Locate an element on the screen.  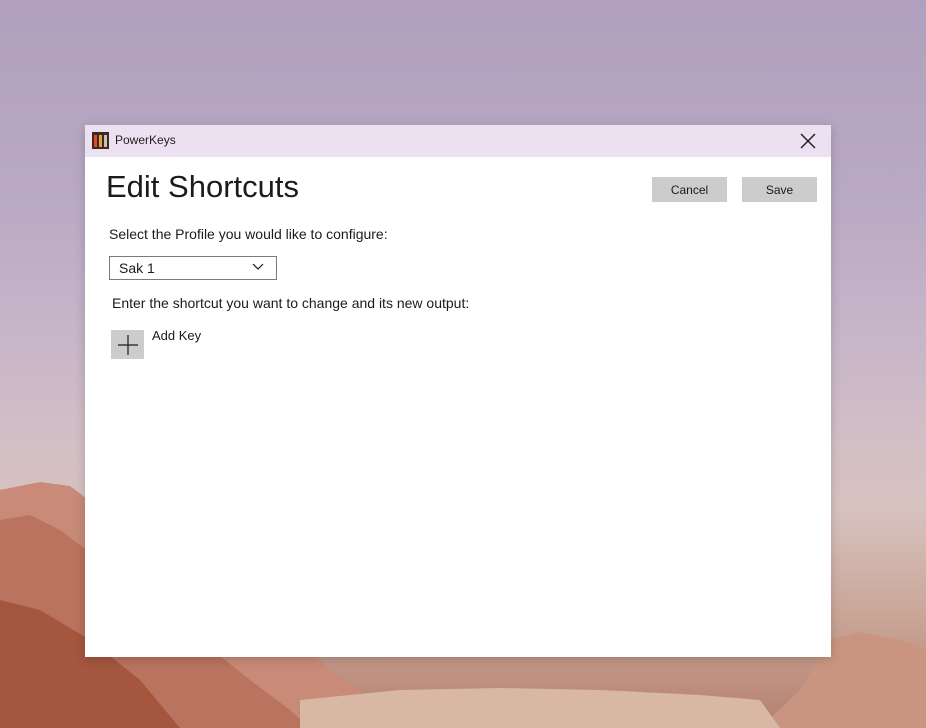
profile-selected-value: Sak 1 is located at coordinates (137, 268).